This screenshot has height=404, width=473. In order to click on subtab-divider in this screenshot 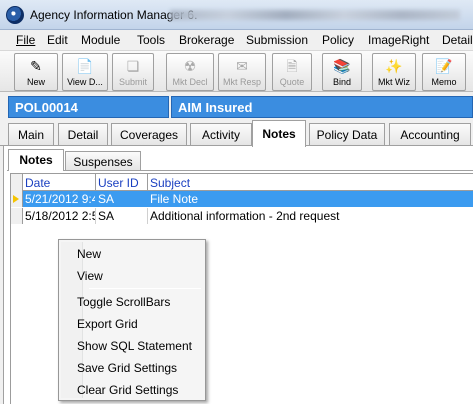, I will do `click(240, 170)`.